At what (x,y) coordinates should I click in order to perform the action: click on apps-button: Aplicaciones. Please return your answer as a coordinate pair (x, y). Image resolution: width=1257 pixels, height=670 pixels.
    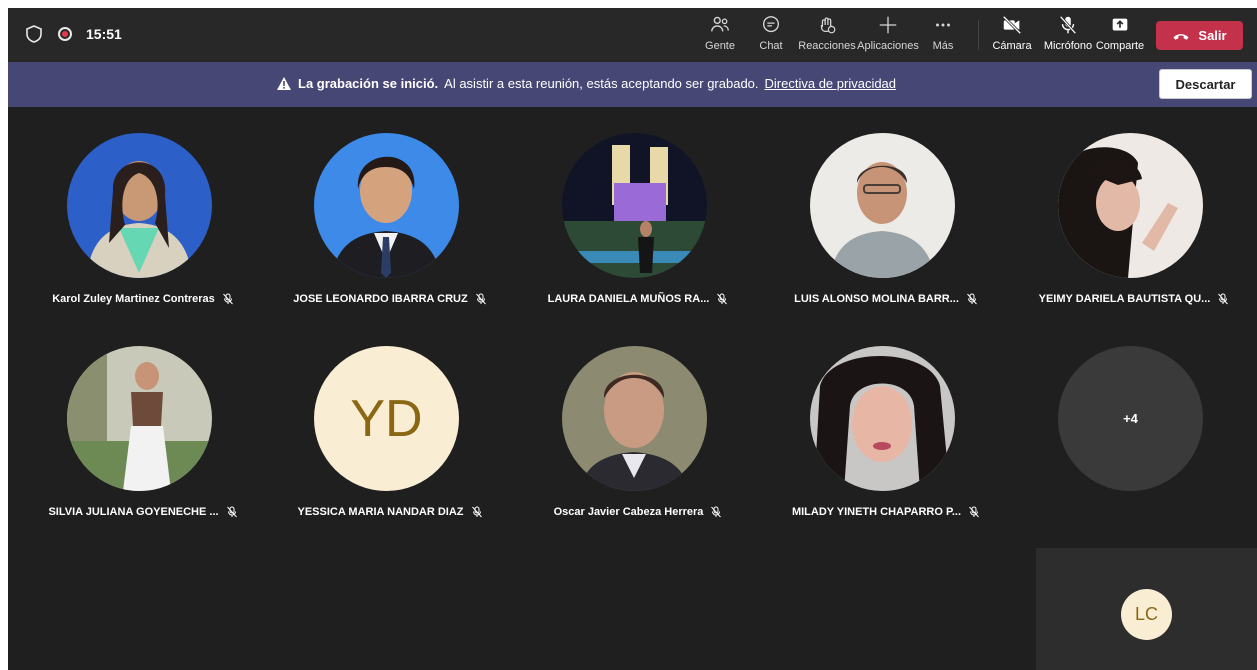
    Looking at the image, I should click on (888, 36).